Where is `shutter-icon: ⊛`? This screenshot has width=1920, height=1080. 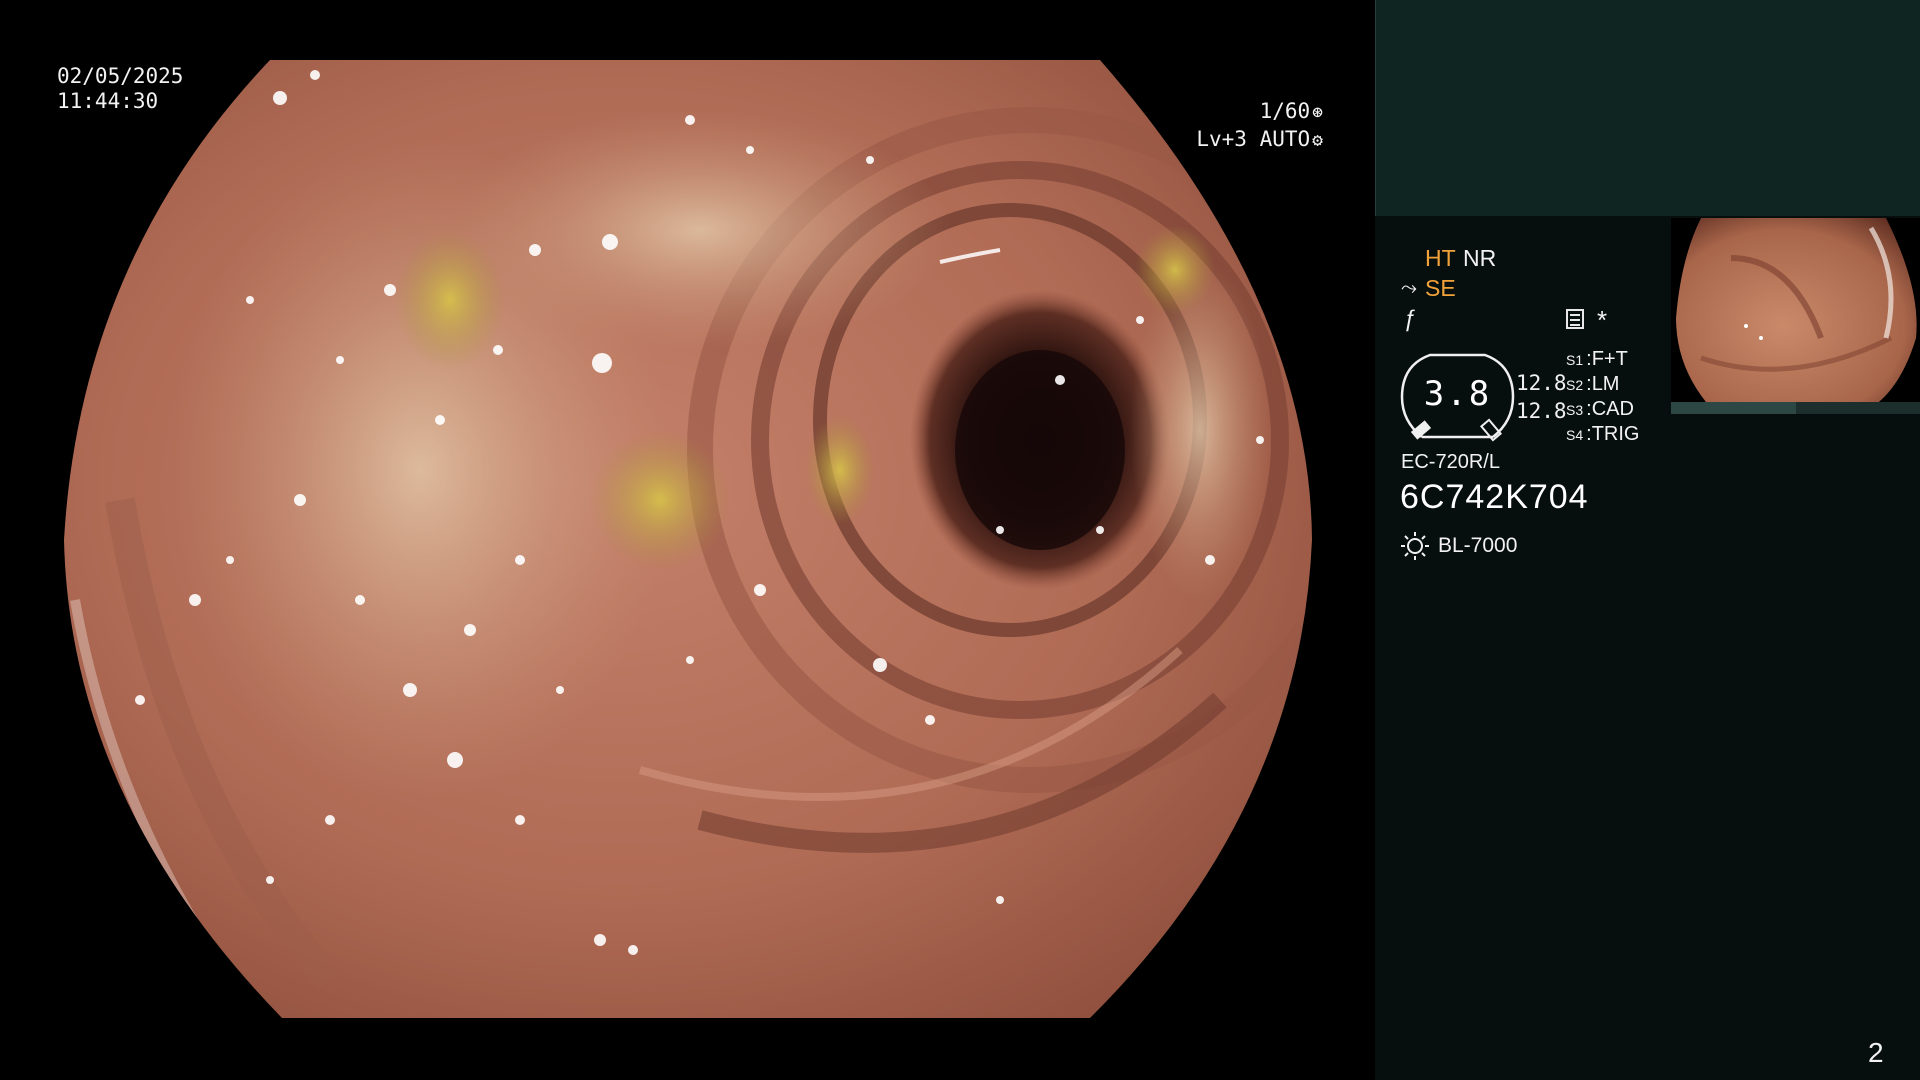 shutter-icon: ⊛ is located at coordinates (1317, 112).